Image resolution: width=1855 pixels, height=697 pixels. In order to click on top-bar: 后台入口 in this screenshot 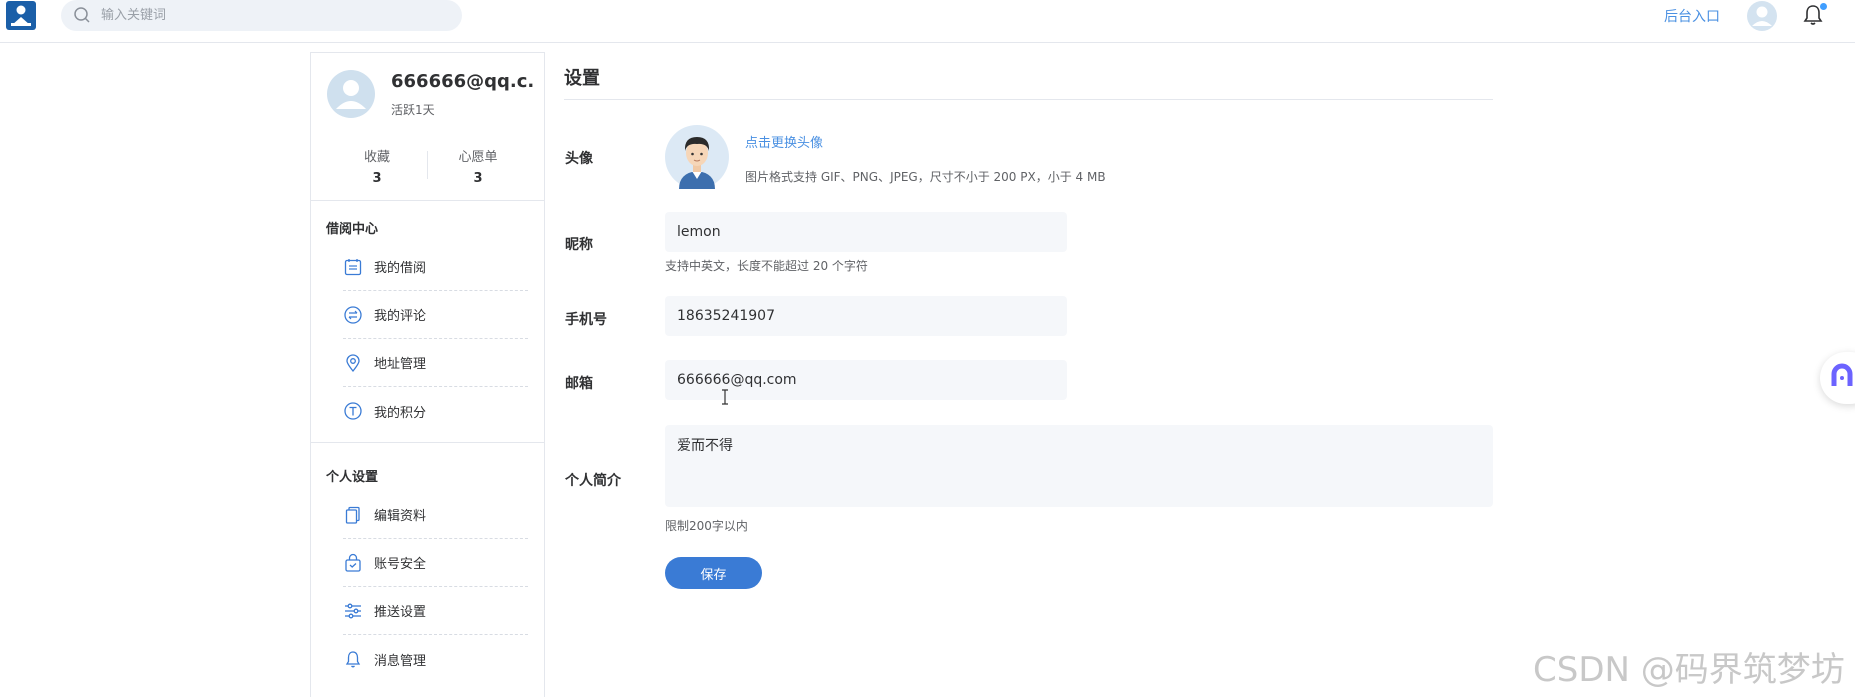, I will do `click(927, 21)`.